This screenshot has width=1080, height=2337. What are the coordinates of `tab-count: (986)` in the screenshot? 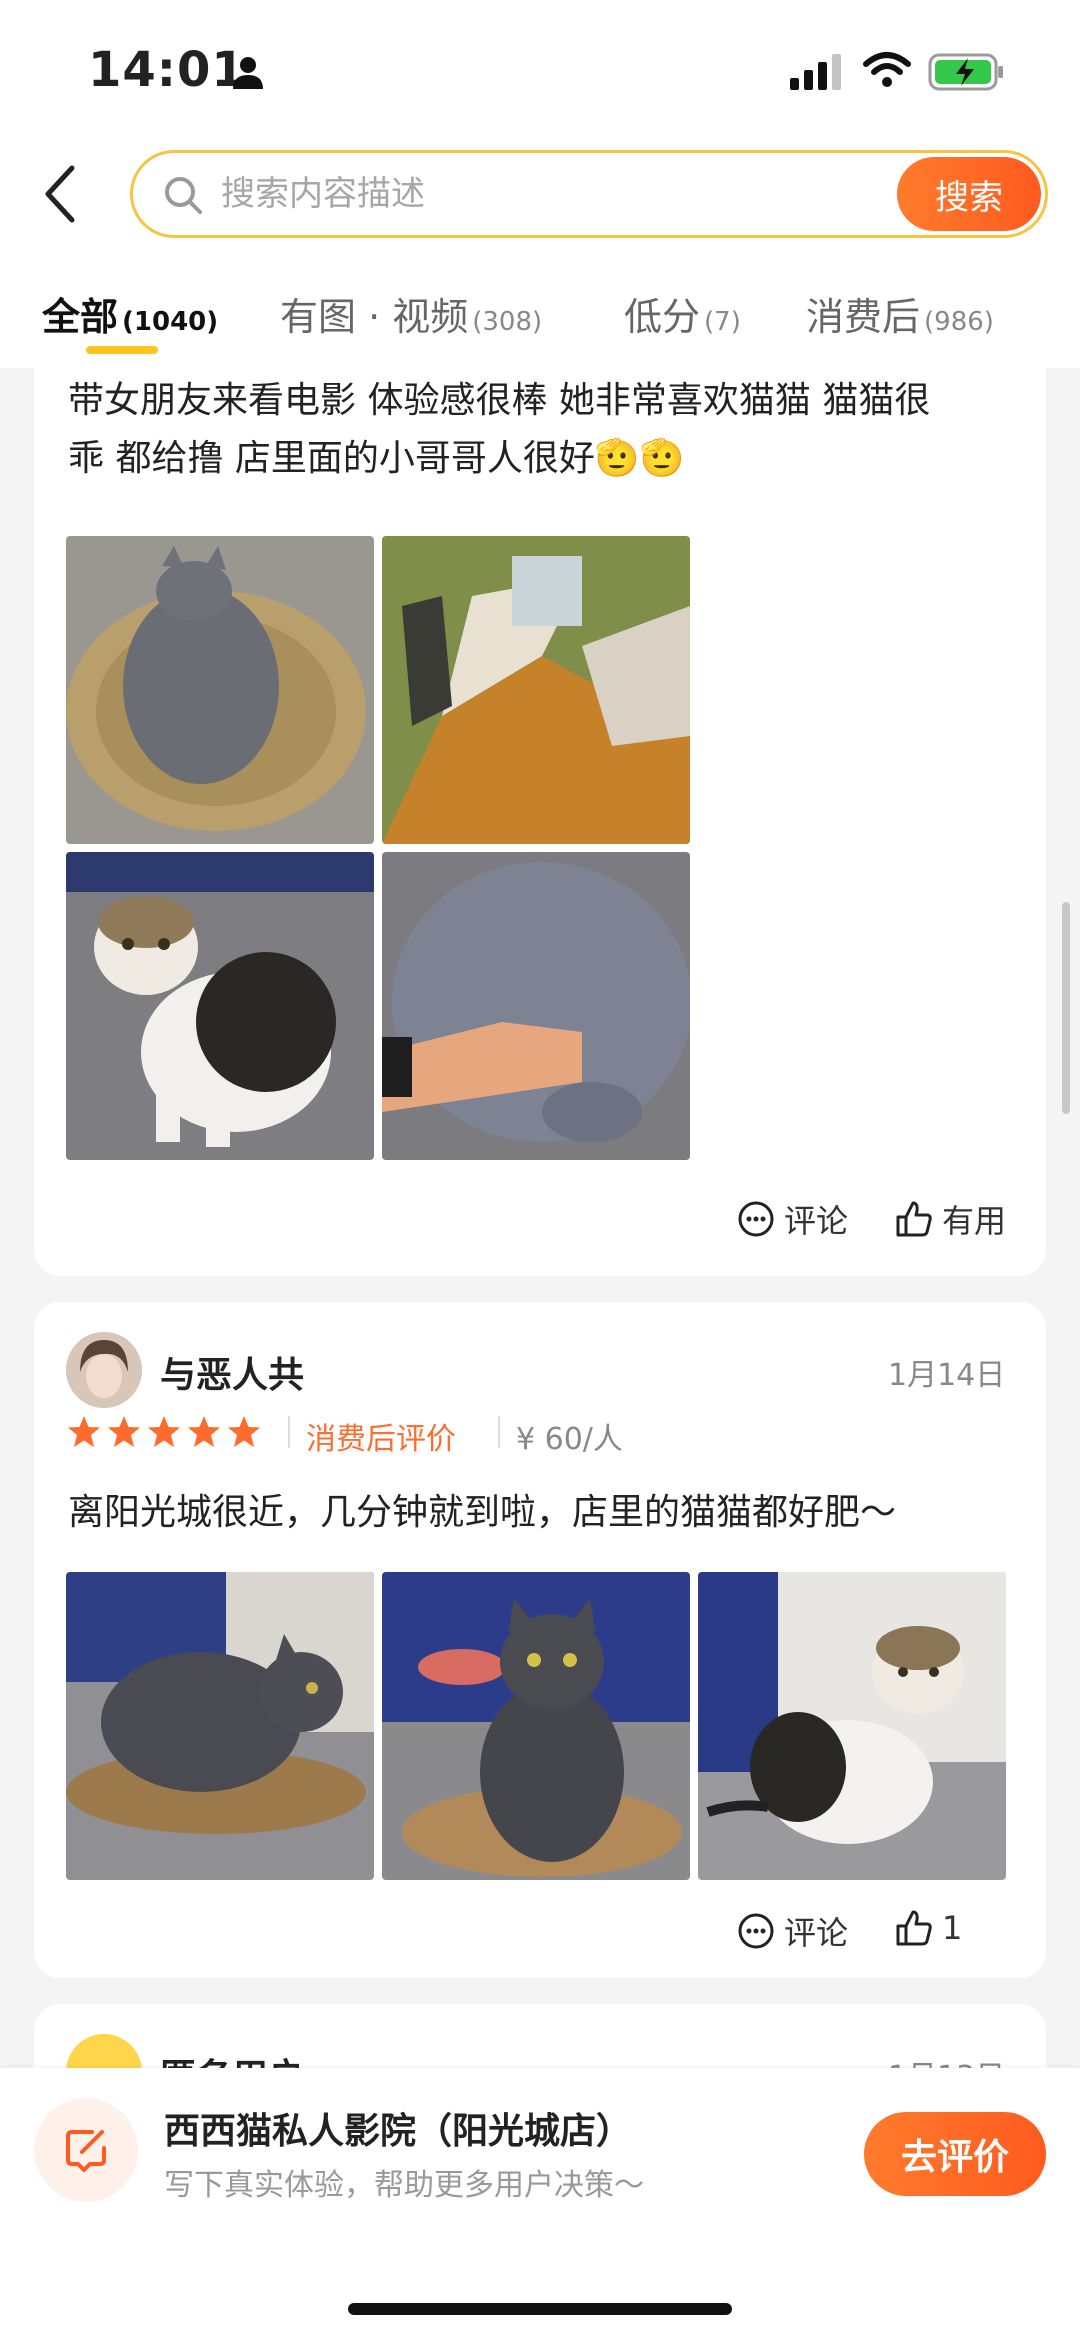 It's located at (959, 322).